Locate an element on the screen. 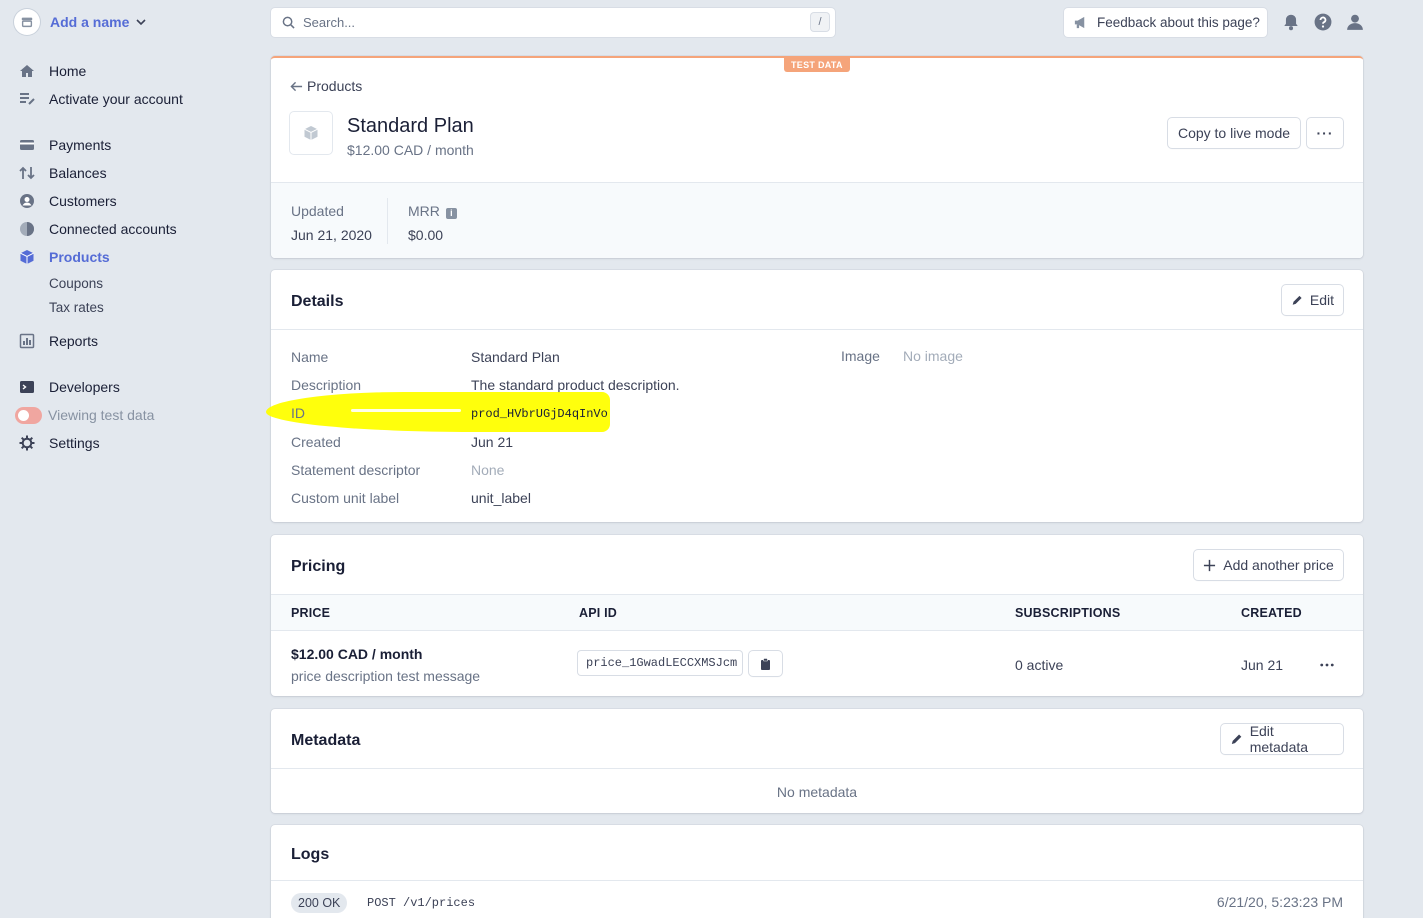 The height and width of the screenshot is (918, 1423). sidebar-item-products: Products is located at coordinates (64, 257).